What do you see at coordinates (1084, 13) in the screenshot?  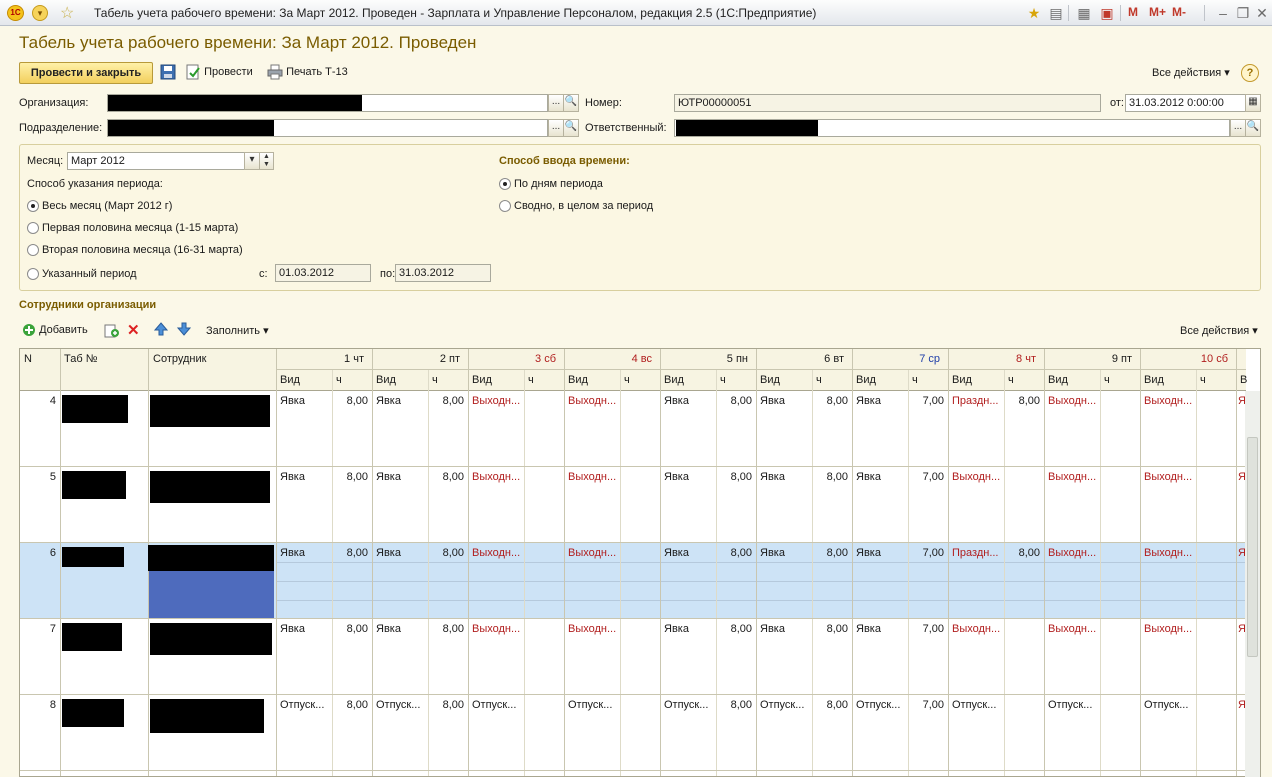 I see `calculator-icon: ▦` at bounding box center [1084, 13].